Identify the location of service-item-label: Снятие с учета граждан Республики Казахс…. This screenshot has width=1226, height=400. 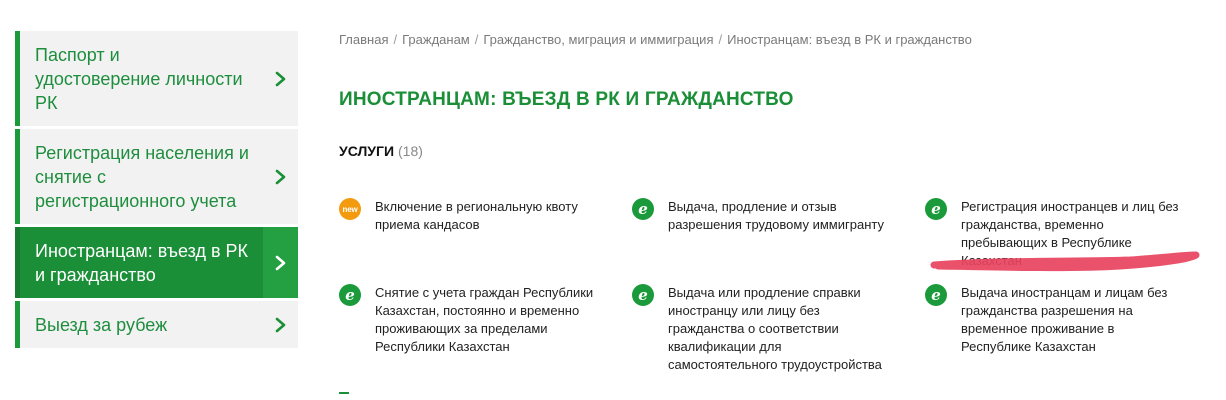
(484, 319).